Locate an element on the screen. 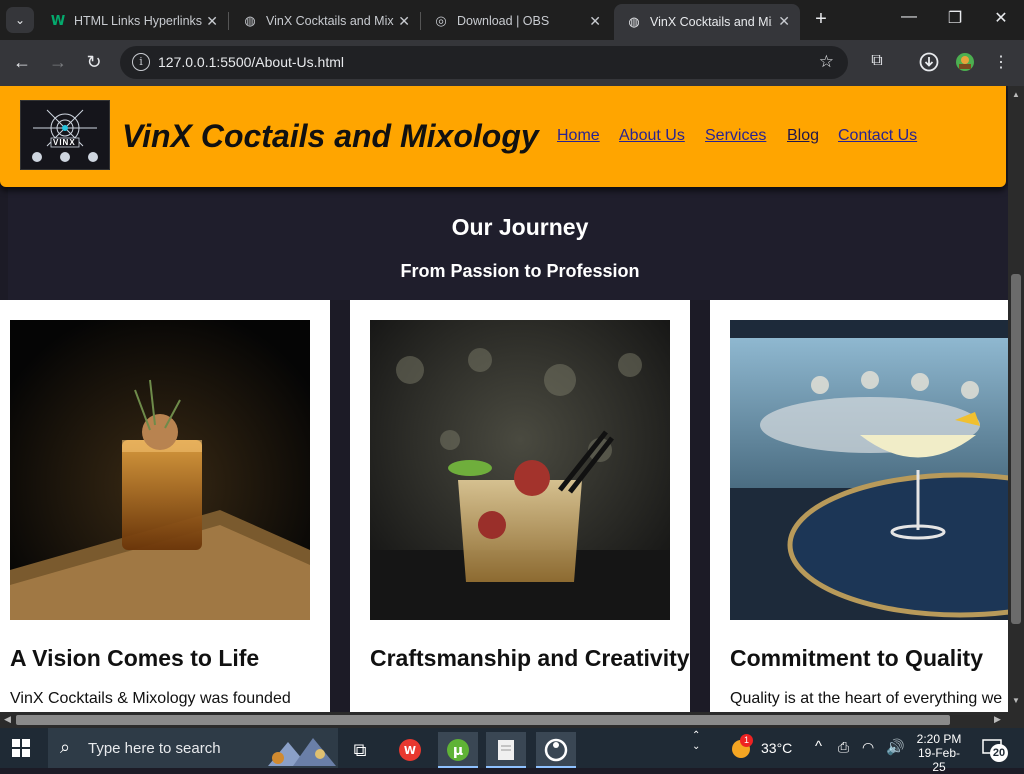 This screenshot has width=1024, height=774. taskbar-search: ⌕ Type here to search is located at coordinates (193, 748).